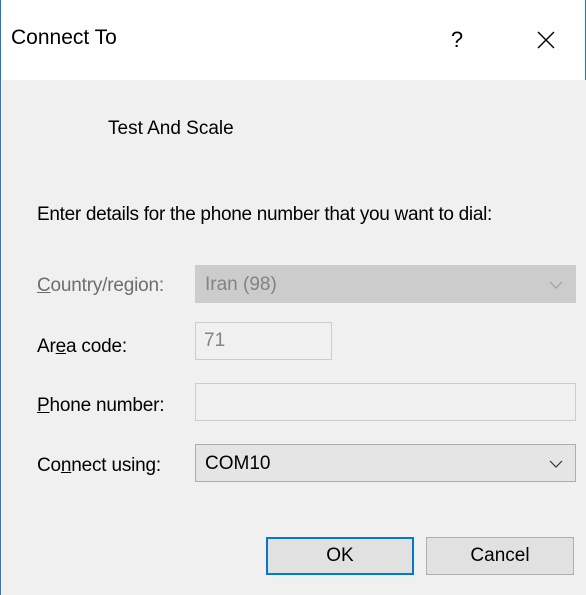  I want to click on connect-using-select: COM10, so click(385, 463).